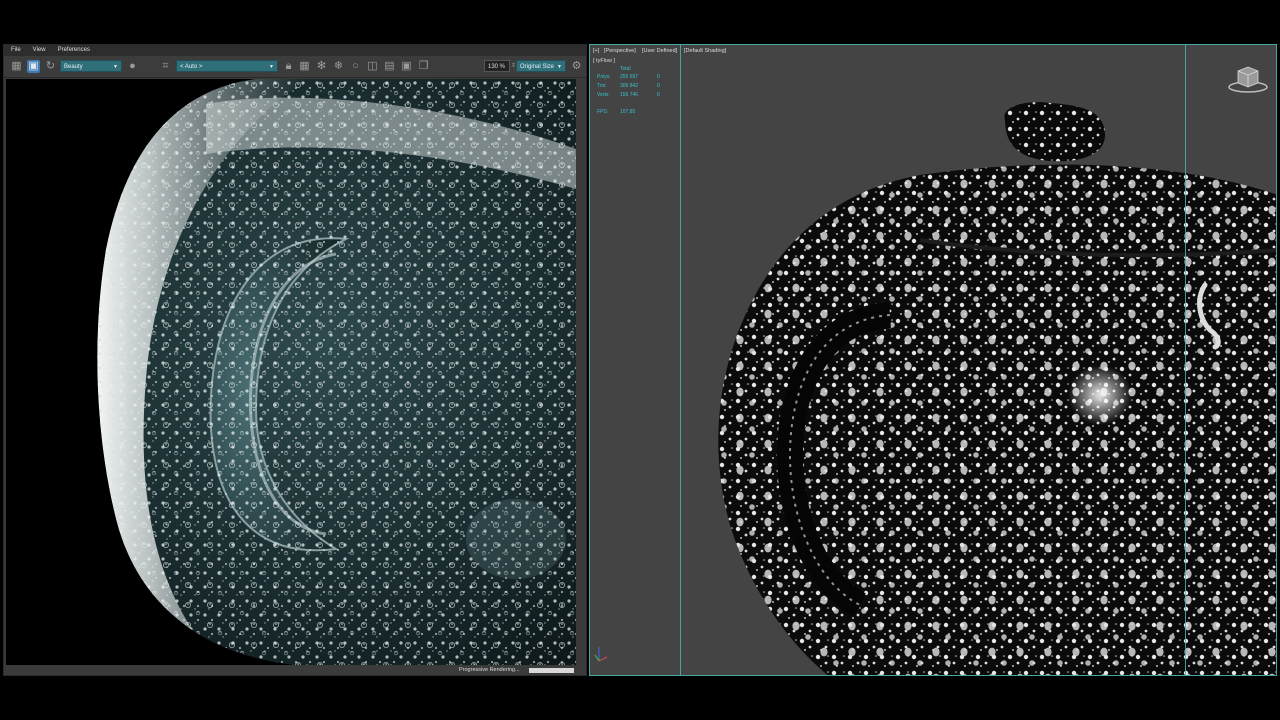  Describe the element at coordinates (91, 66) in the screenshot. I see `render-element-select: Beauty ▼` at that location.